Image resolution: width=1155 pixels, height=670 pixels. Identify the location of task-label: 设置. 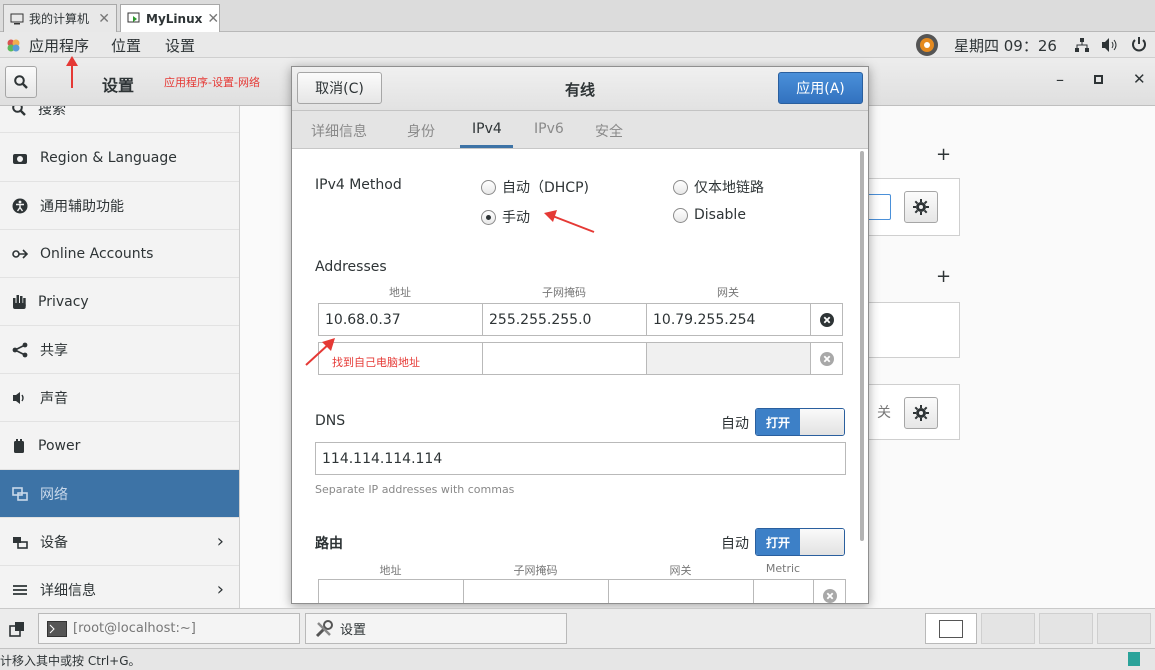
(353, 630).